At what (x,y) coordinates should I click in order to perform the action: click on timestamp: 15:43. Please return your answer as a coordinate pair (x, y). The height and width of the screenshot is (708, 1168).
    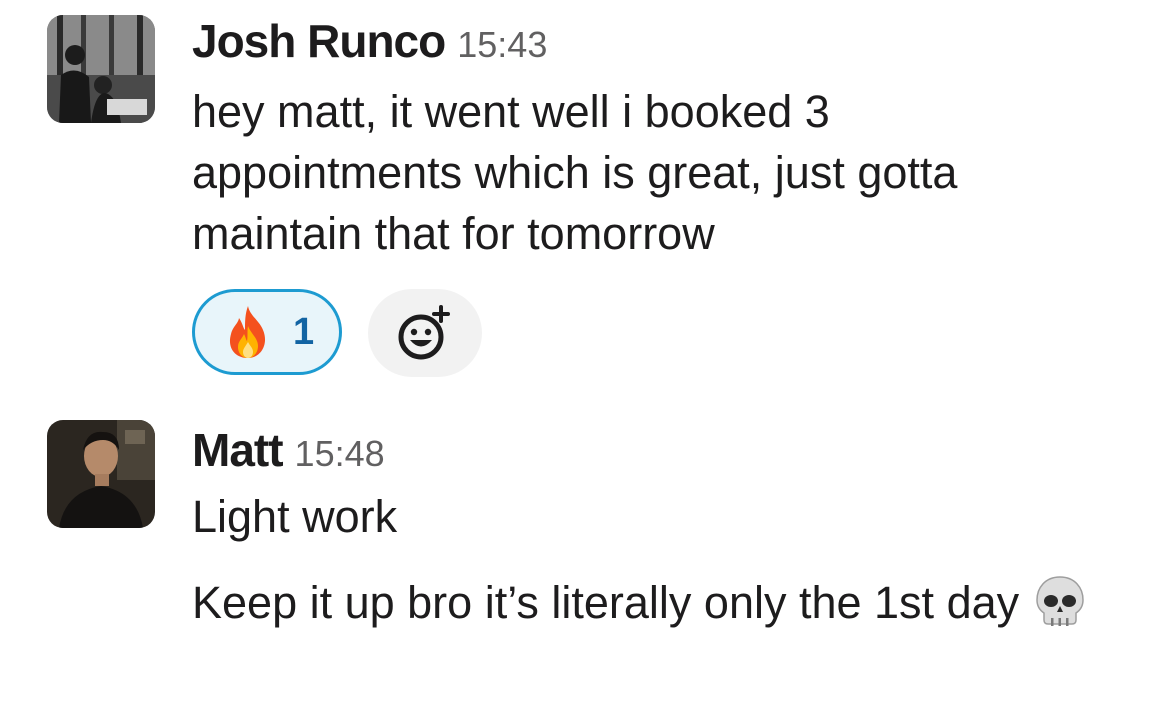
    Looking at the image, I should click on (502, 44).